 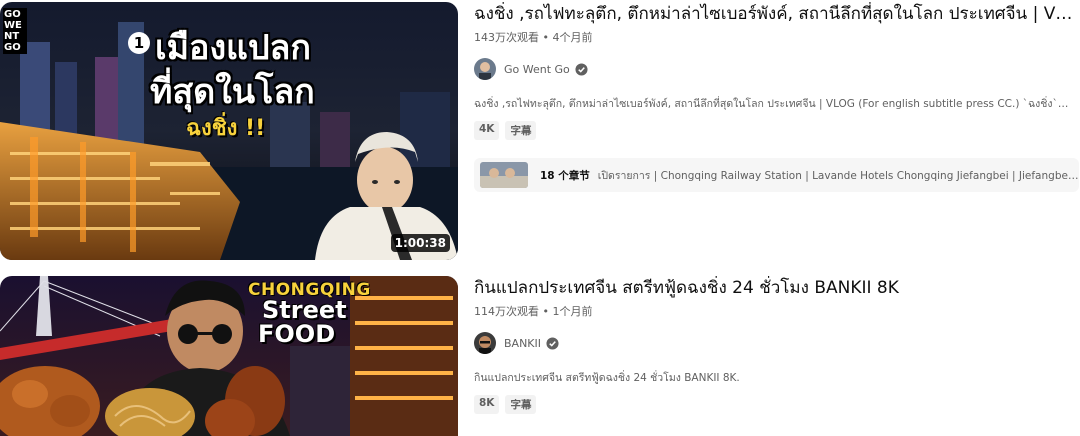 What do you see at coordinates (420, 243) in the screenshot?
I see `video-duration: 1:00:38` at bounding box center [420, 243].